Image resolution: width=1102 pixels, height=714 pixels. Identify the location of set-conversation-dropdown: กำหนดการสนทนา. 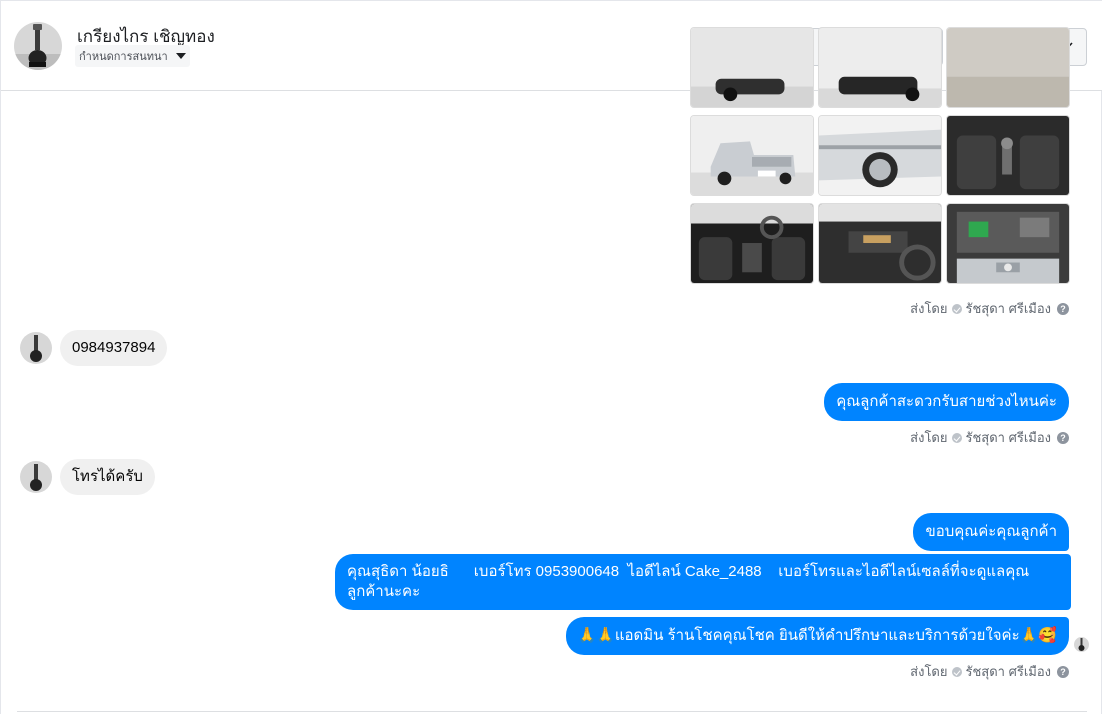
(132, 56).